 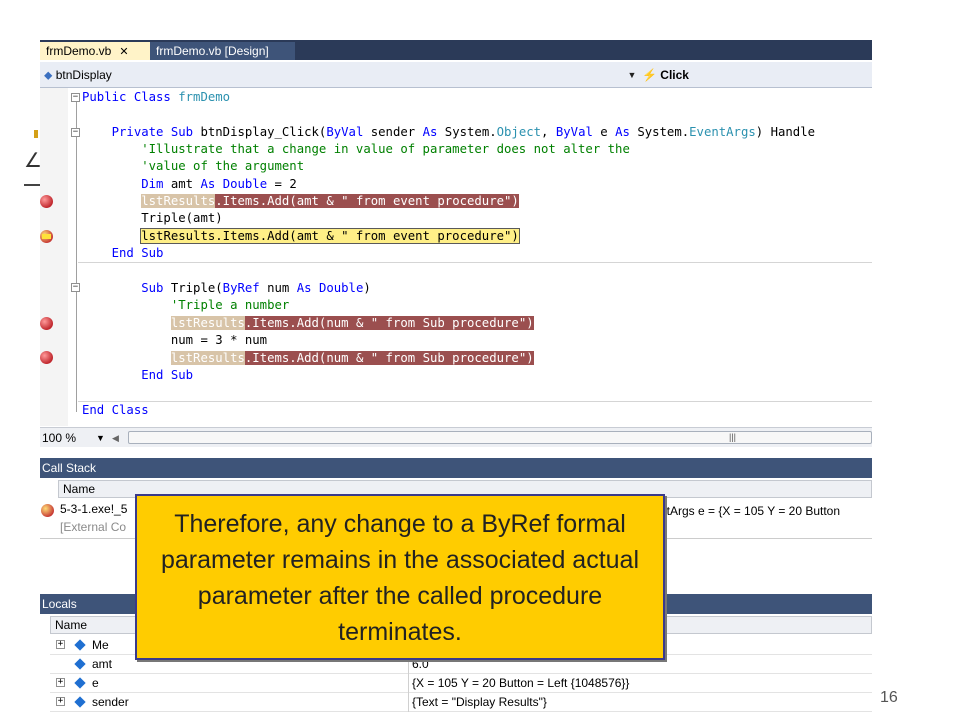 I want to click on code-navigation-bar: ⬥ btnDisplay ▼ ⚡ Click, so click(x=456, y=75).